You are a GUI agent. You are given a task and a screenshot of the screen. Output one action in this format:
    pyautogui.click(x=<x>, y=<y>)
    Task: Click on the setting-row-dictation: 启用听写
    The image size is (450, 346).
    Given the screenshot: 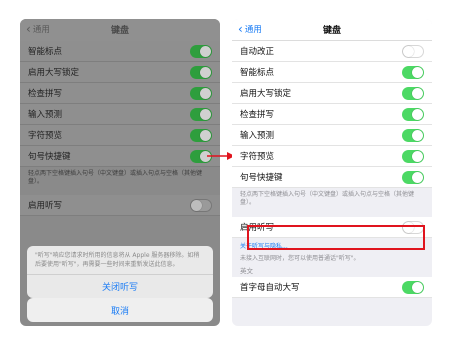 What is the action you would take?
    pyautogui.click(x=120, y=205)
    